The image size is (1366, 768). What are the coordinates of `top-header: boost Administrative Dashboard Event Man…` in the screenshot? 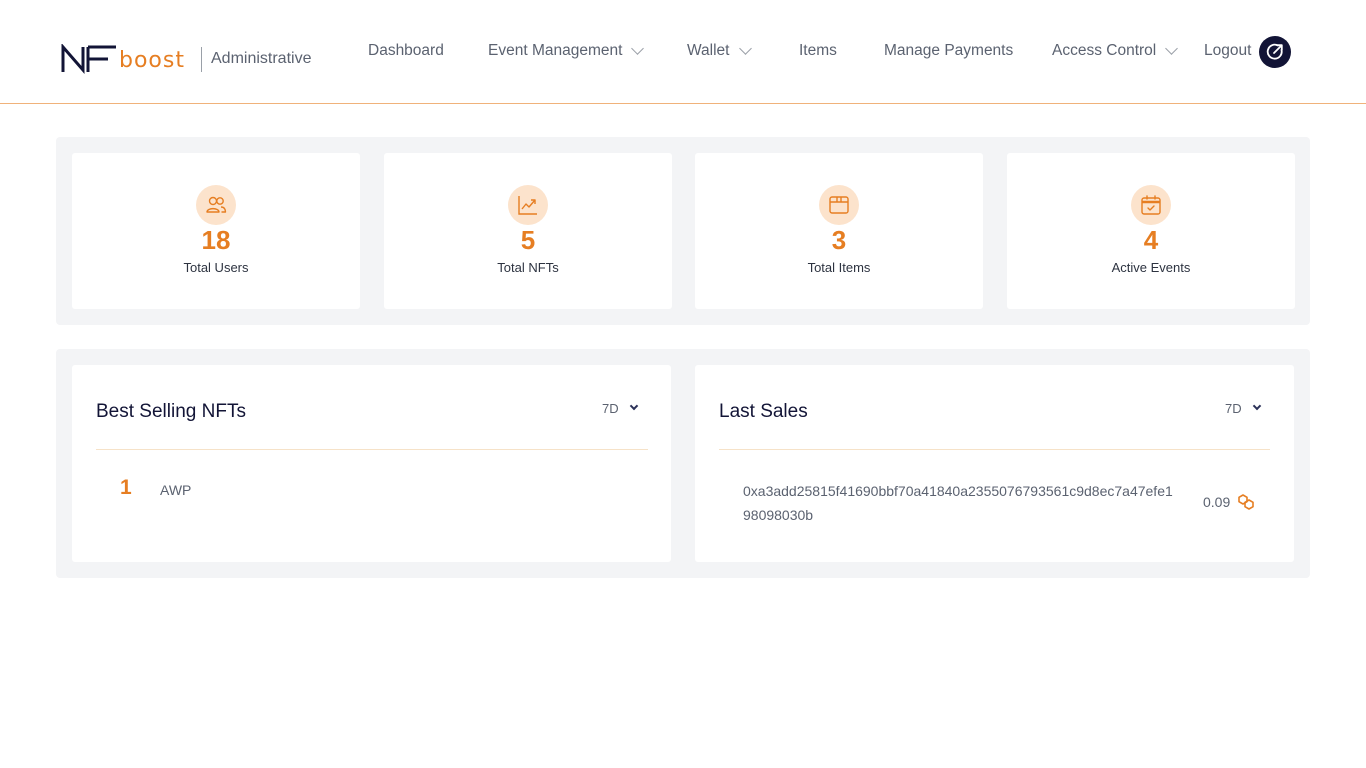 It's located at (683, 52).